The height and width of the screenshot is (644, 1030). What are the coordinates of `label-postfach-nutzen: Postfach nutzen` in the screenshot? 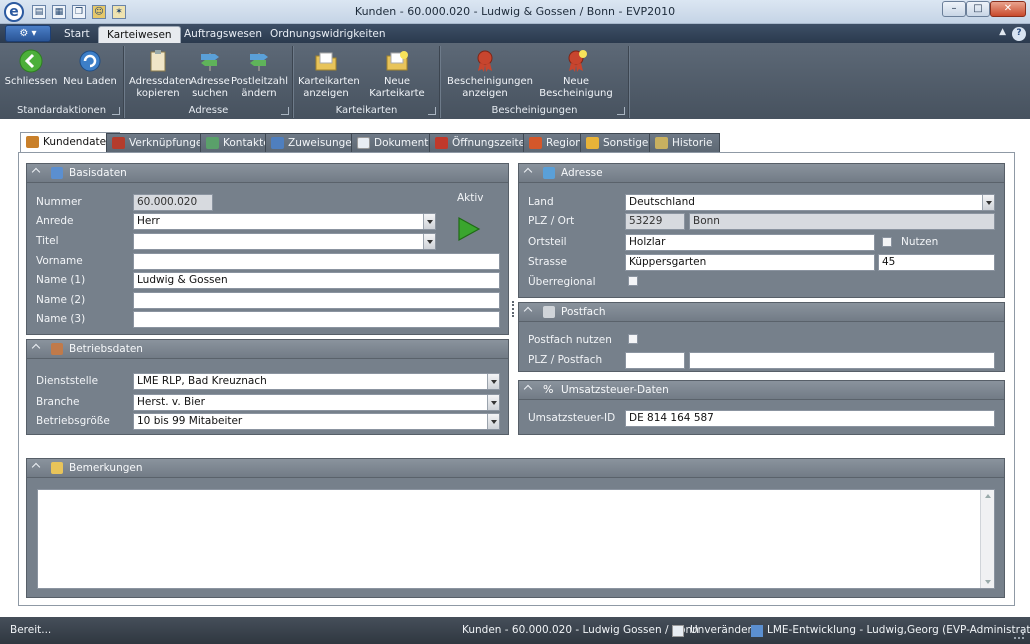 It's located at (570, 340).